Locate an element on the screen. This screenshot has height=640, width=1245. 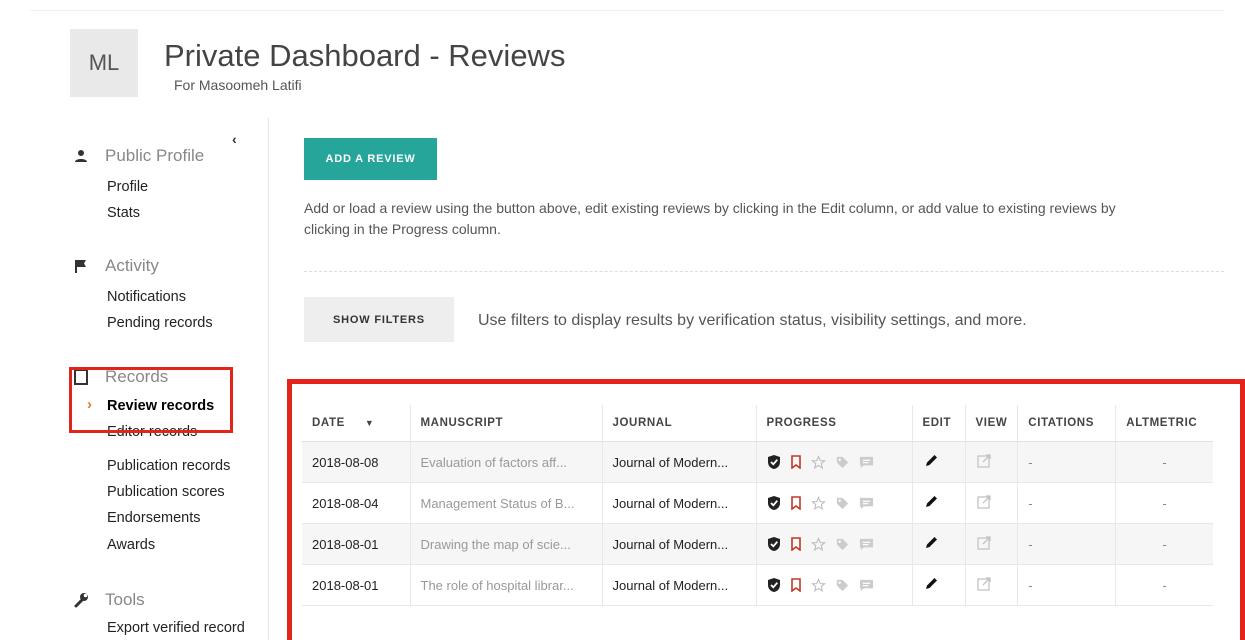
sidebar-item-publication-scores: Publication scores is located at coordinates (166, 492).